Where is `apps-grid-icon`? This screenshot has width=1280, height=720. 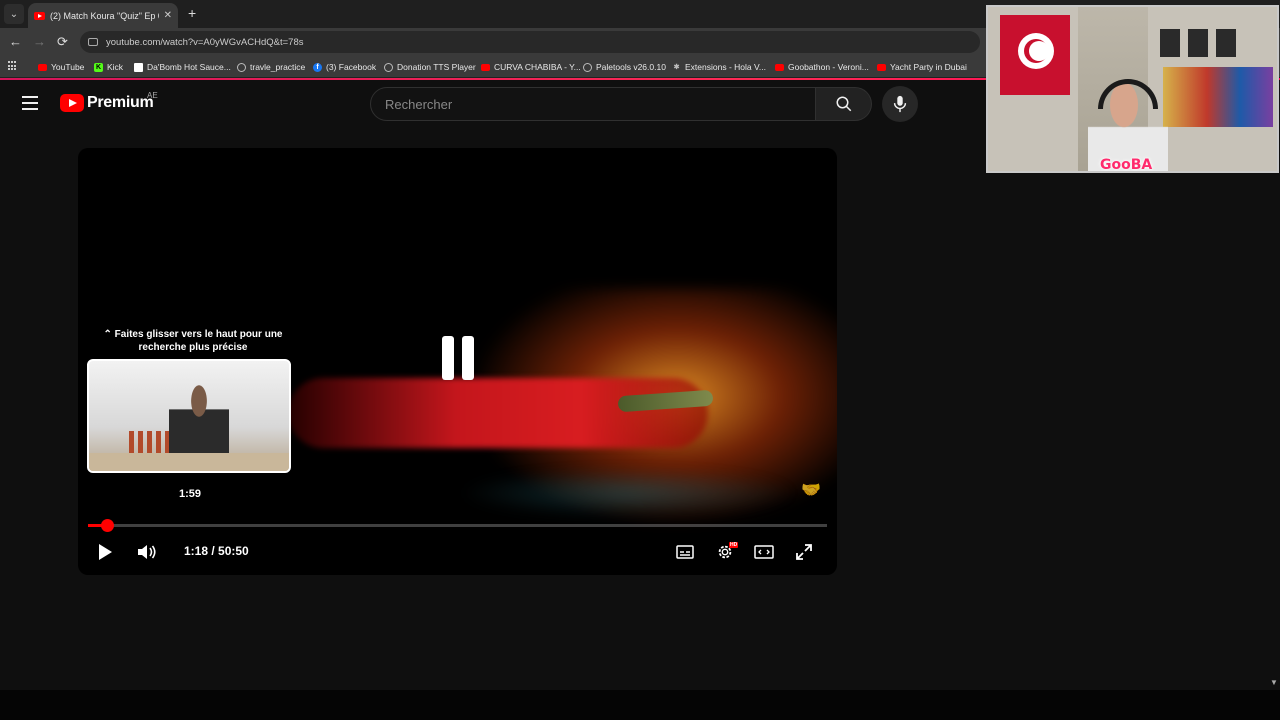
apps-grid-icon is located at coordinates (13, 66).